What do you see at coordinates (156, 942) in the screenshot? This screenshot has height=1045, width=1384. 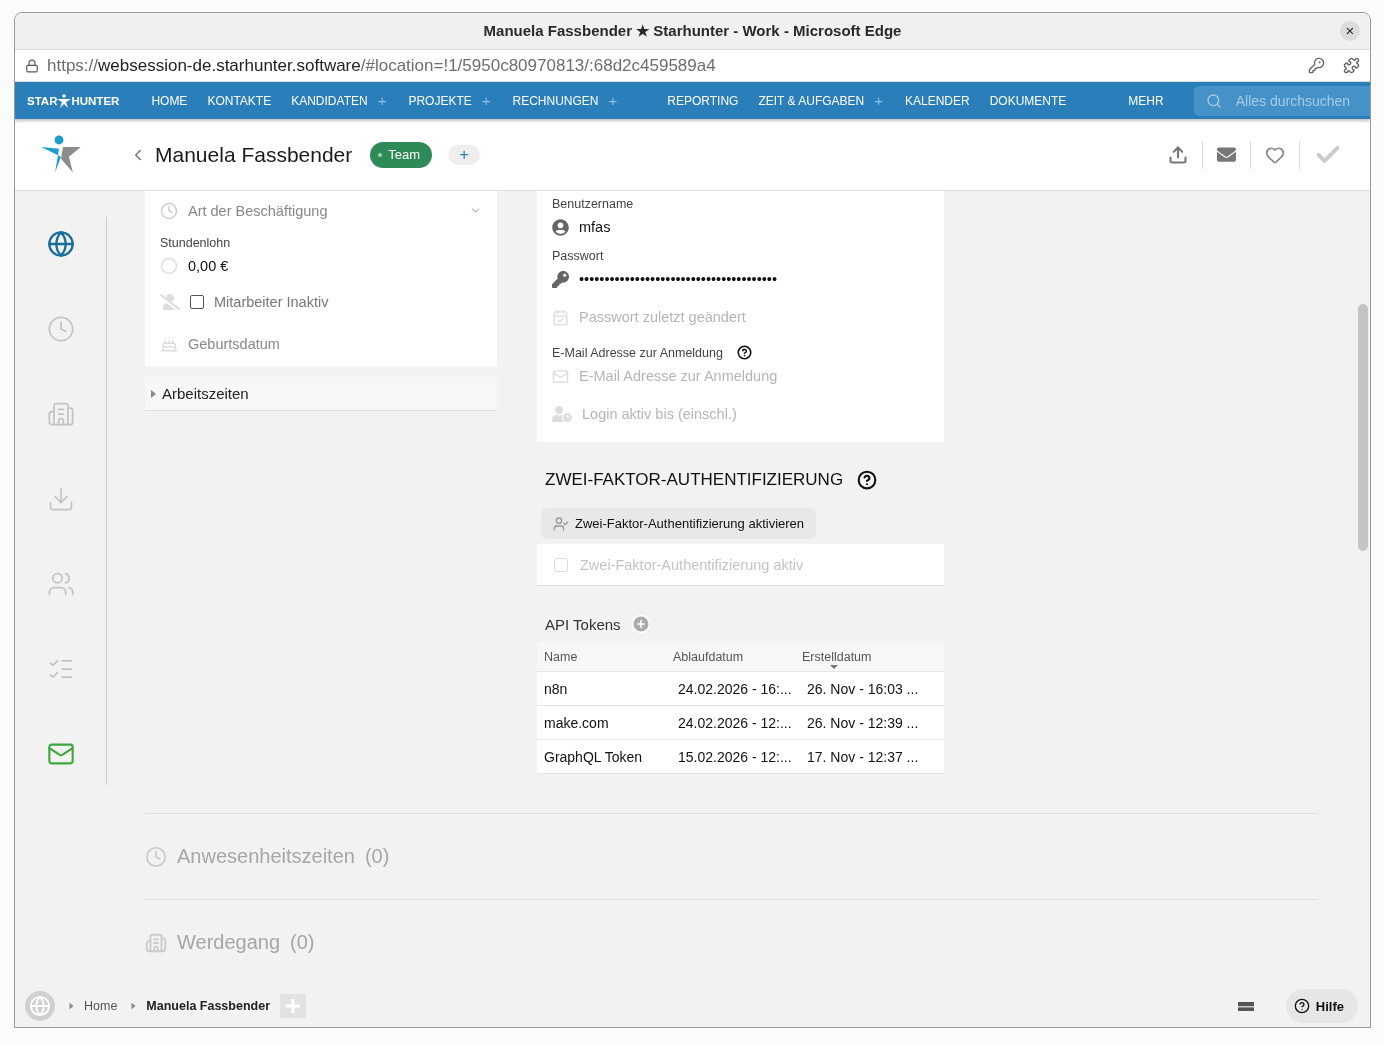 I see `building-icon` at bounding box center [156, 942].